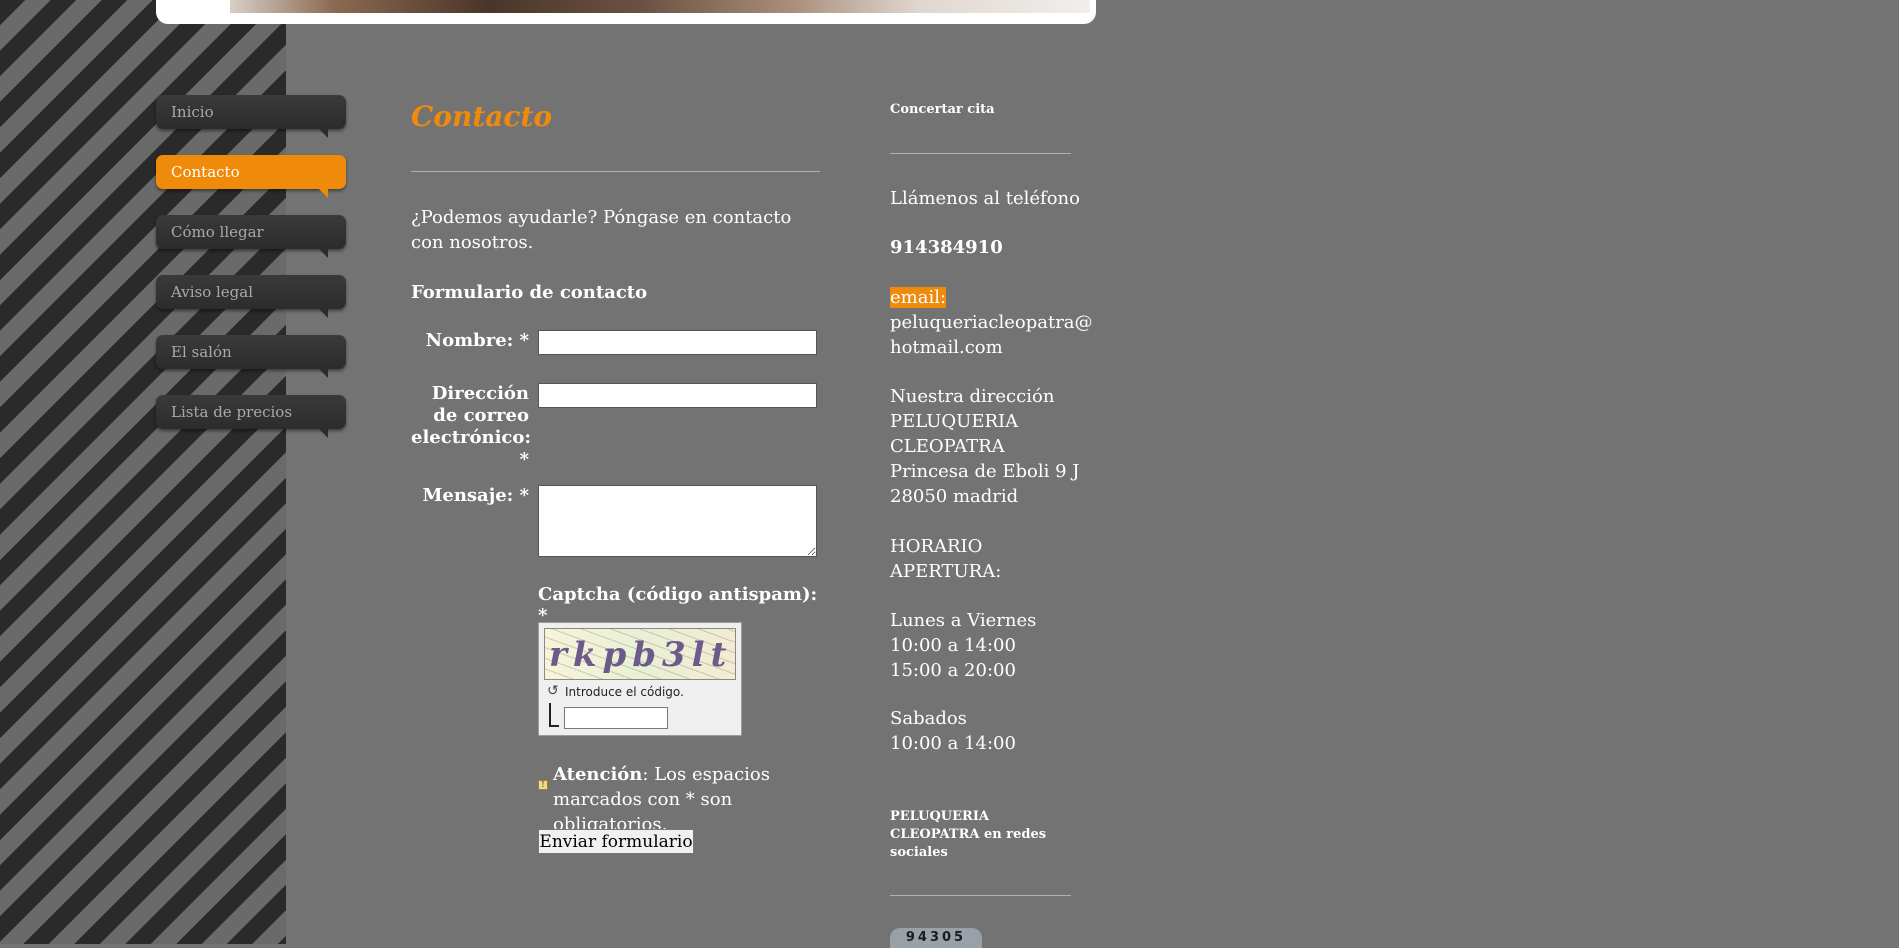  I want to click on nav-item-aviso-legal: Aviso legal, so click(251, 296).